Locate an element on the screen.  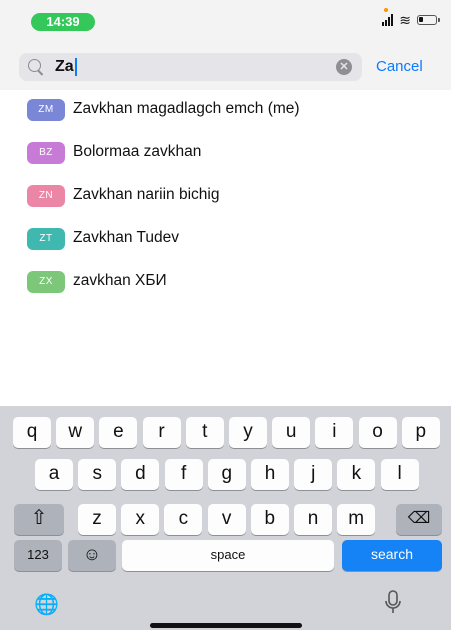
key-s: s is located at coordinates (97, 474).